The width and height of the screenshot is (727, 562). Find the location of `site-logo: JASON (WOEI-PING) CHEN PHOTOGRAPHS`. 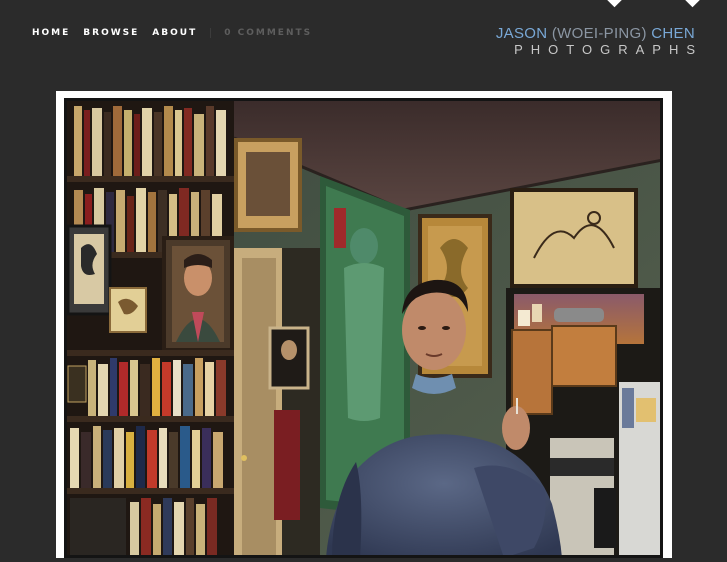

site-logo: JASON (WOEI-PING) CHEN PHOTOGRAPHS is located at coordinates (595, 41).